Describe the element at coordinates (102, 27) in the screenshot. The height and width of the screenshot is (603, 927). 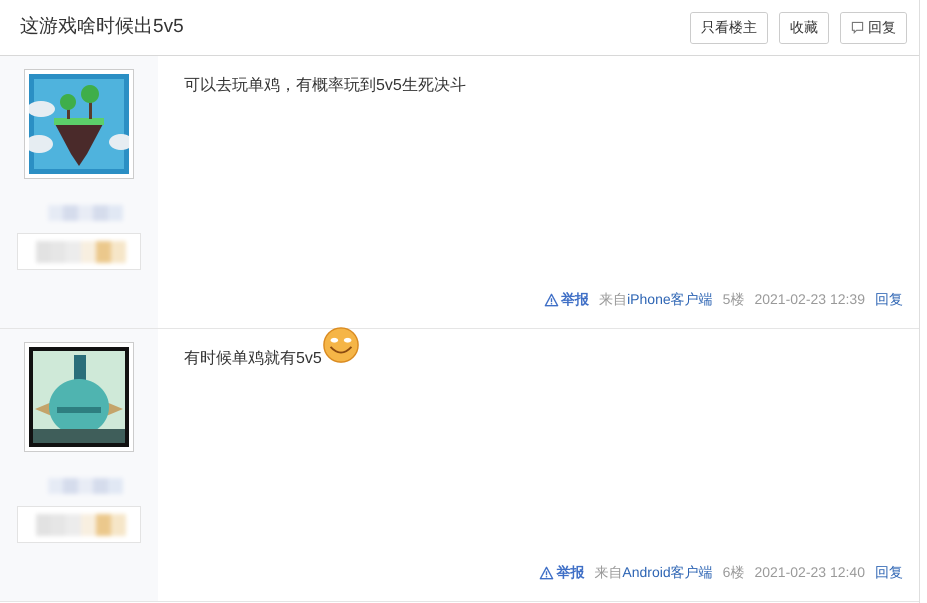
I see `thread-title: 这游戏啥时候出5v5` at that location.